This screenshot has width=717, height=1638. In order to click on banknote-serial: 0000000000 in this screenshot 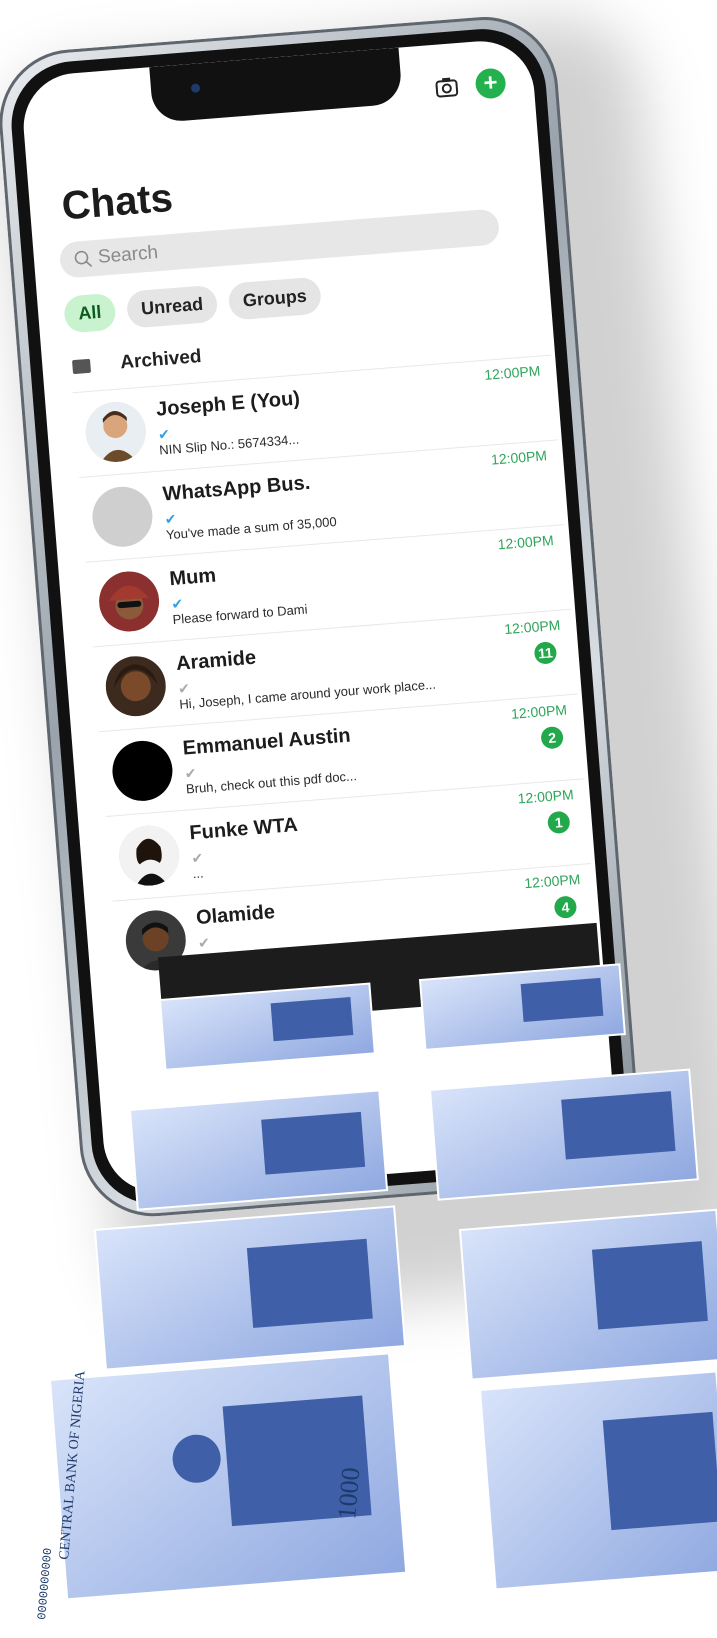, I will do `click(45, 1583)`.